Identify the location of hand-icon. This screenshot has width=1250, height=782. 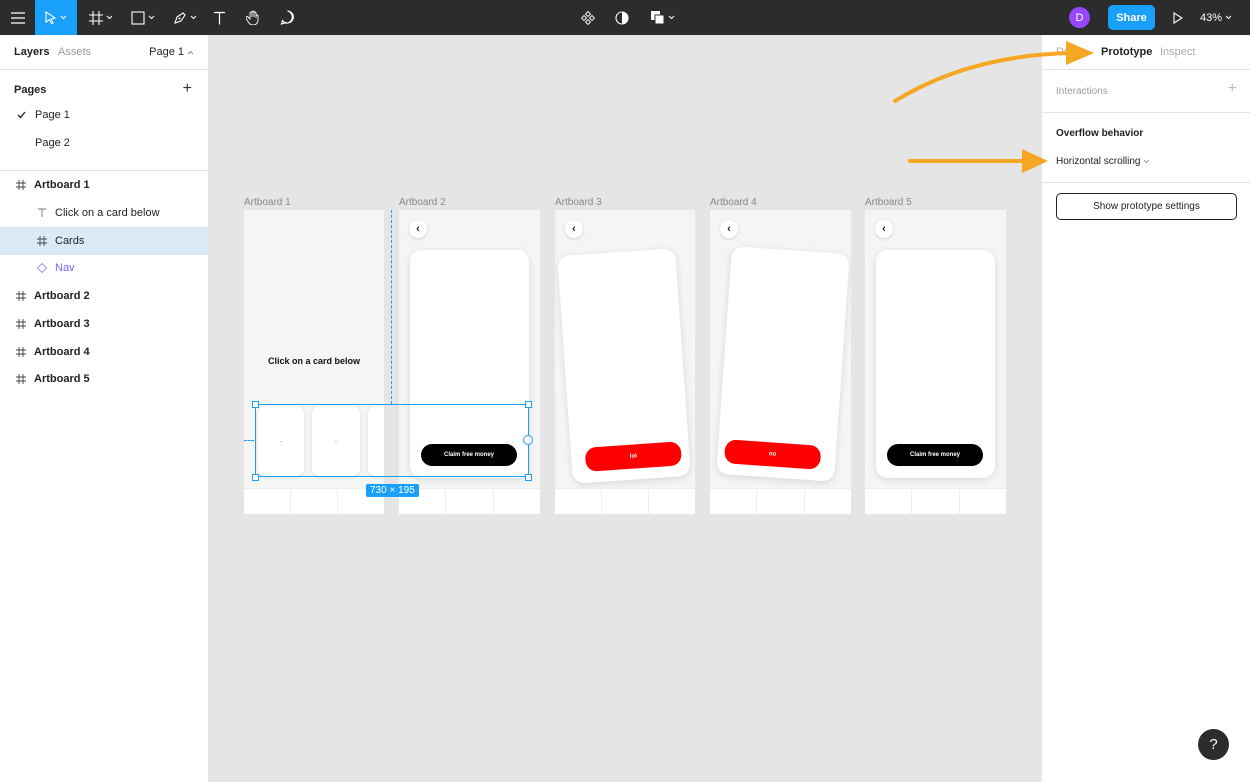
(252, 17).